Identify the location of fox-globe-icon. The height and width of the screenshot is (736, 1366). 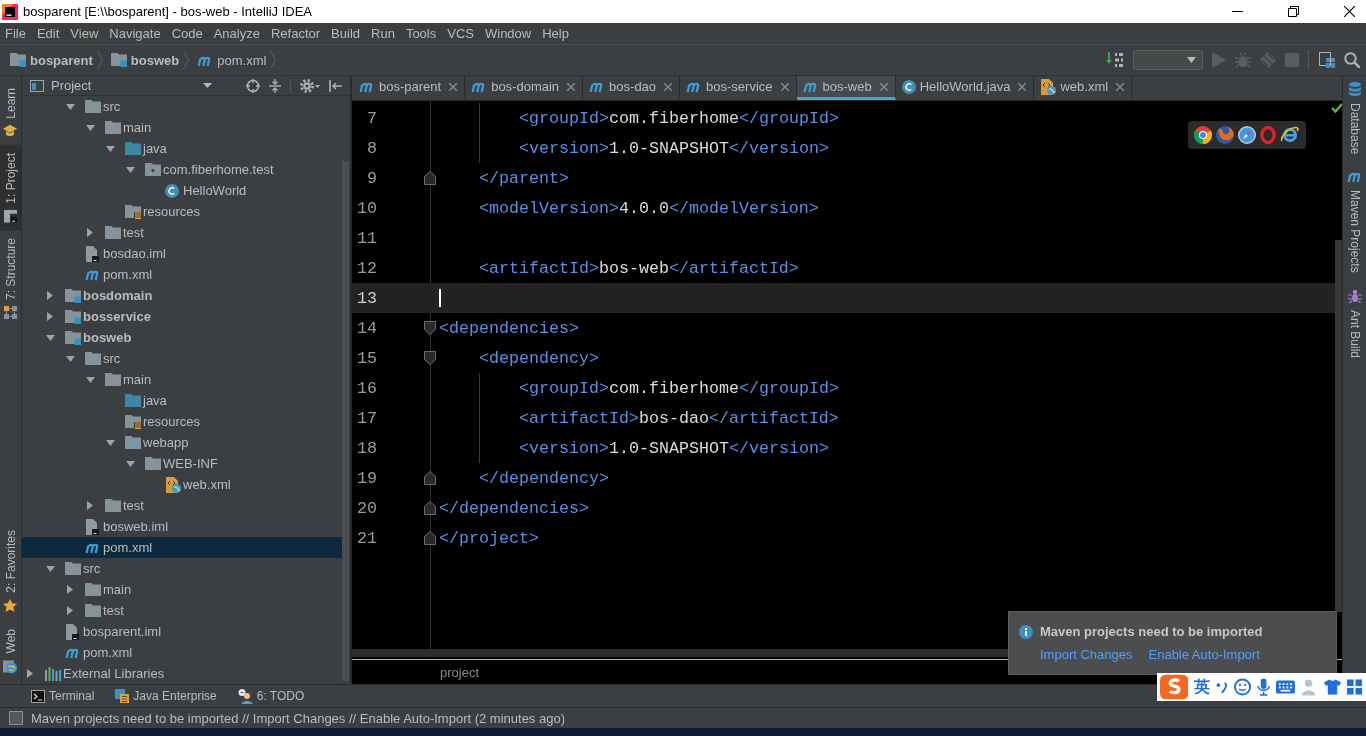
(1225, 135).